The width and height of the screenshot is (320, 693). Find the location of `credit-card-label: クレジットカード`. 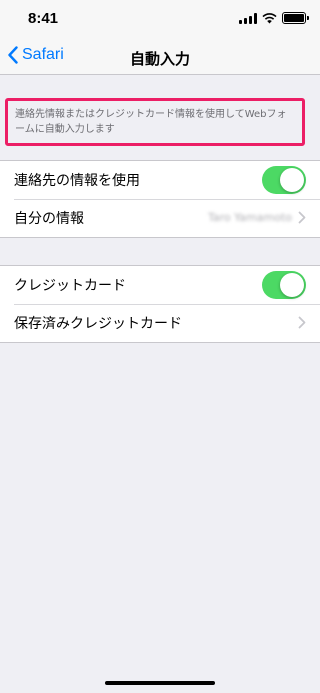

credit-card-label: クレジットカード is located at coordinates (70, 286).